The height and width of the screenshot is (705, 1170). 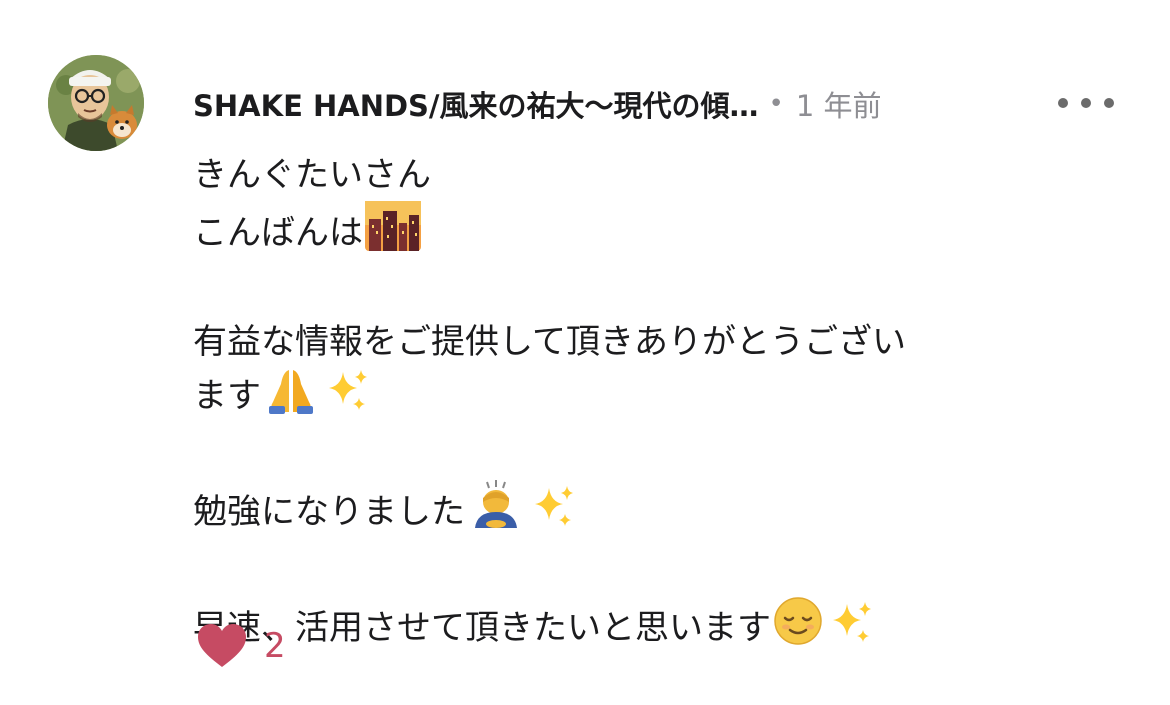 I want to click on comment-line: 早速、活用させて頂きたいと思います, so click(x=643, y=628).